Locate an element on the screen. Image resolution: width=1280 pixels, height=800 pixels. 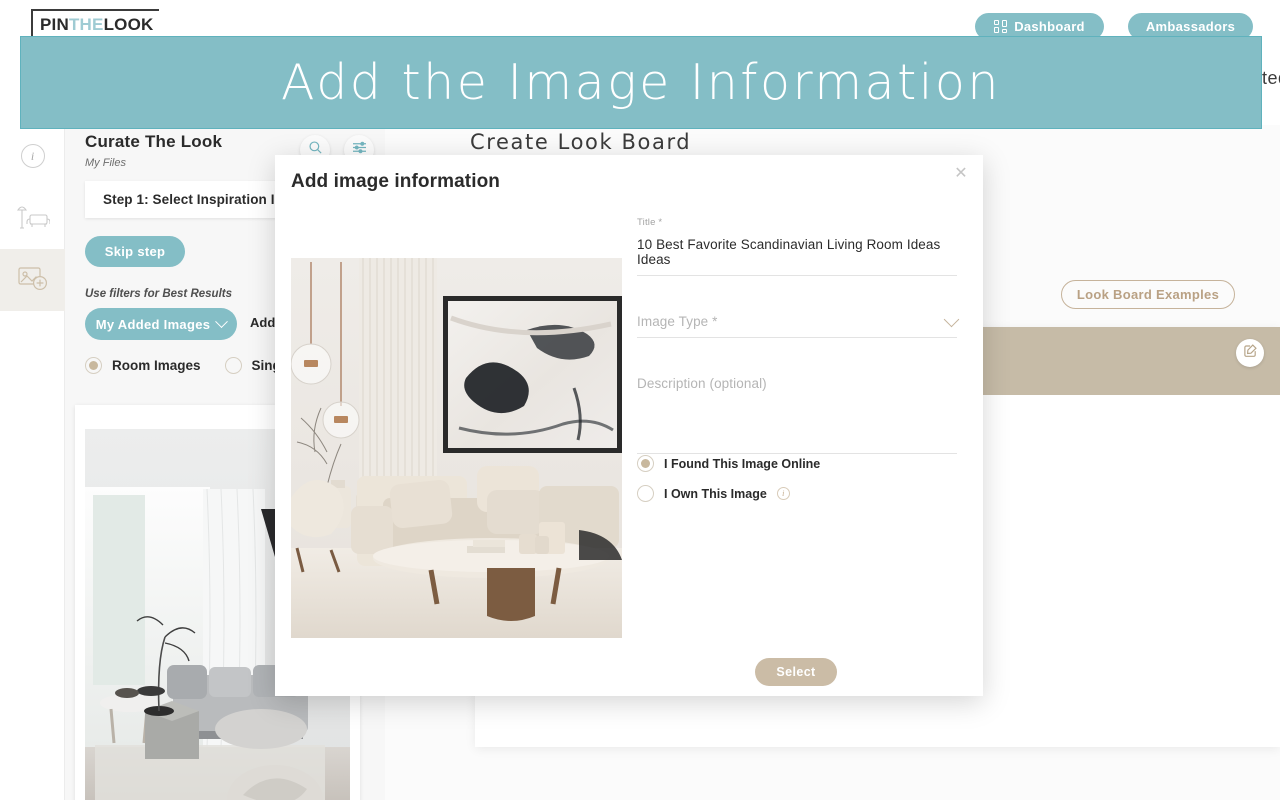
add-image-icon is located at coordinates (33, 280).